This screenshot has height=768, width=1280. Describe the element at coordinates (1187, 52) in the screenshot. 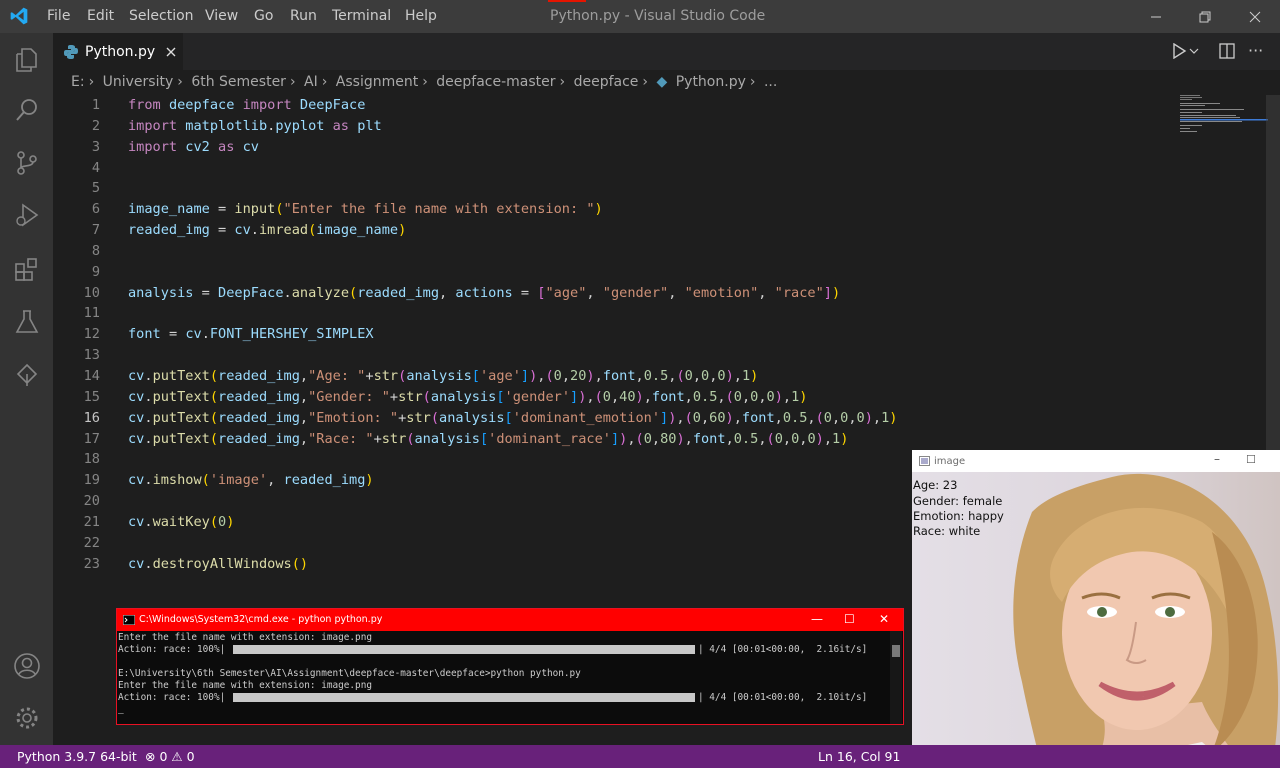

I see `run-python-file-button` at that location.